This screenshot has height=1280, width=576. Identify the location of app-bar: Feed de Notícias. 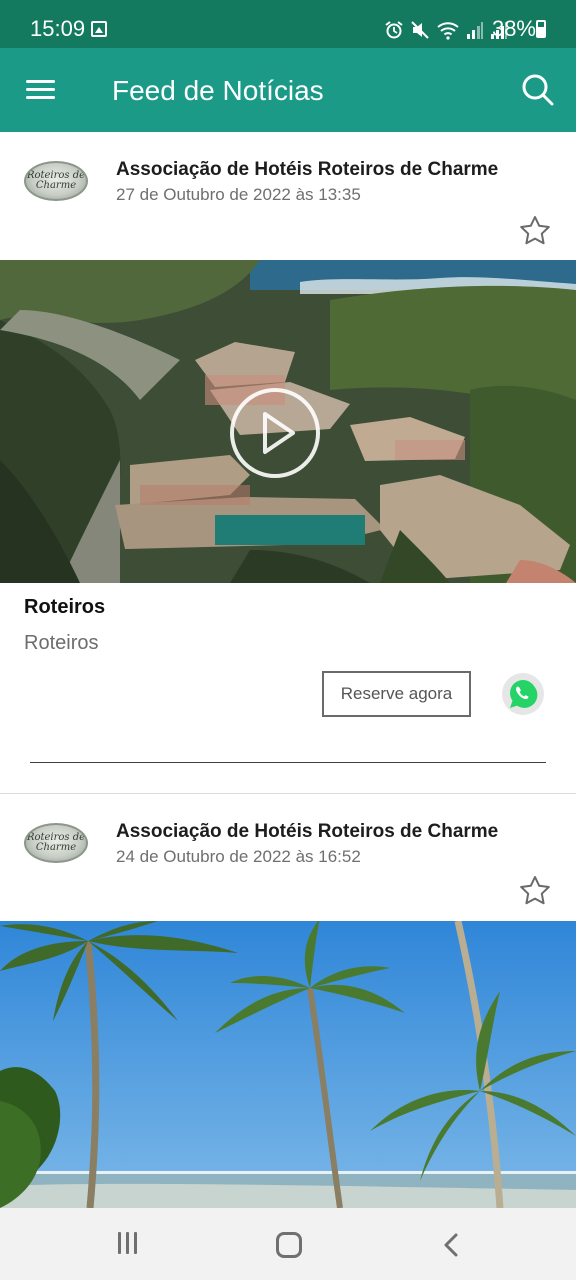
(288, 90).